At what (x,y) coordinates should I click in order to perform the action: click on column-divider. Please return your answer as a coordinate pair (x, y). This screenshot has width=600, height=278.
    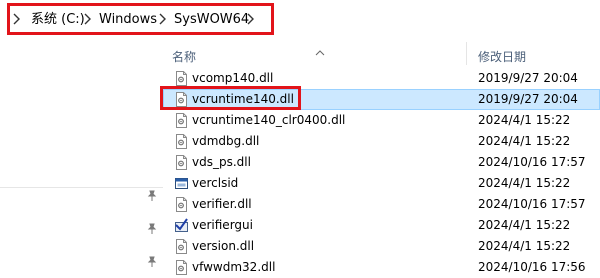
    Looking at the image, I should click on (466, 53).